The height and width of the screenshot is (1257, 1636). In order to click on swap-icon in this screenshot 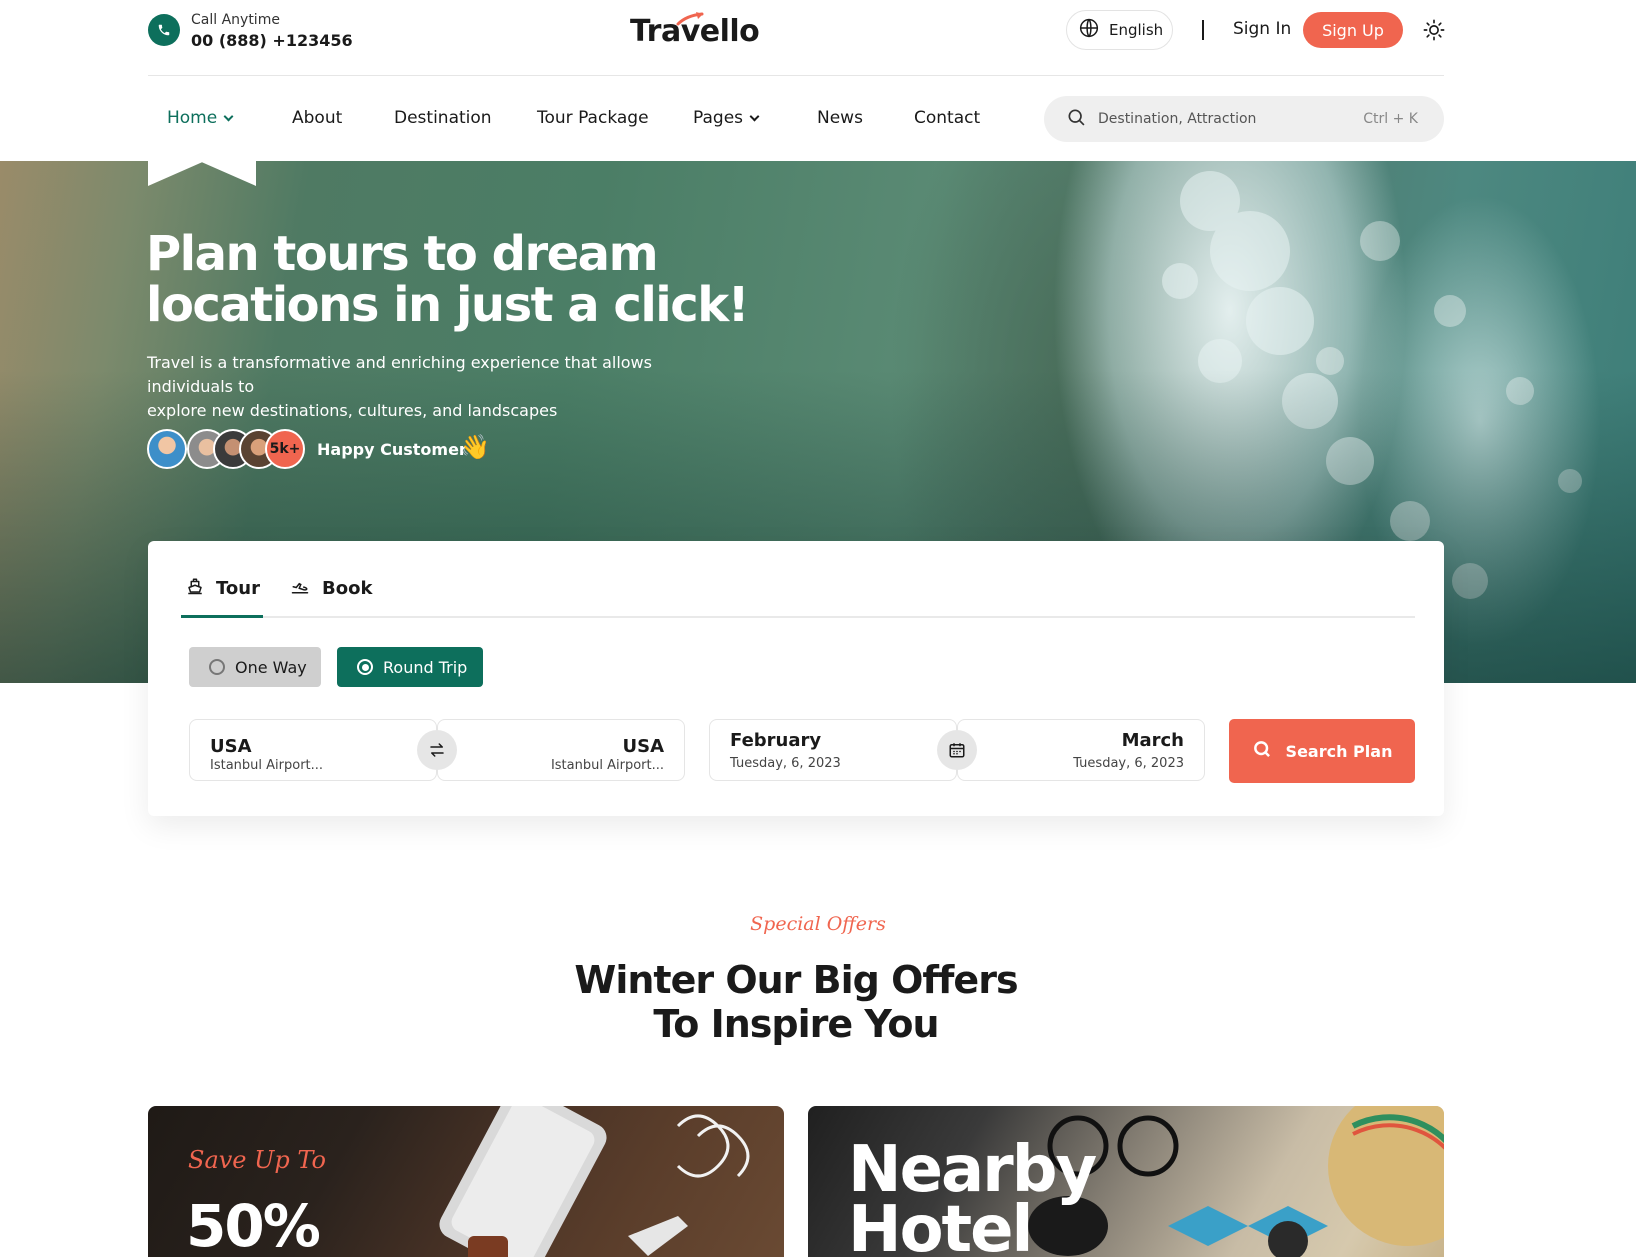, I will do `click(437, 750)`.